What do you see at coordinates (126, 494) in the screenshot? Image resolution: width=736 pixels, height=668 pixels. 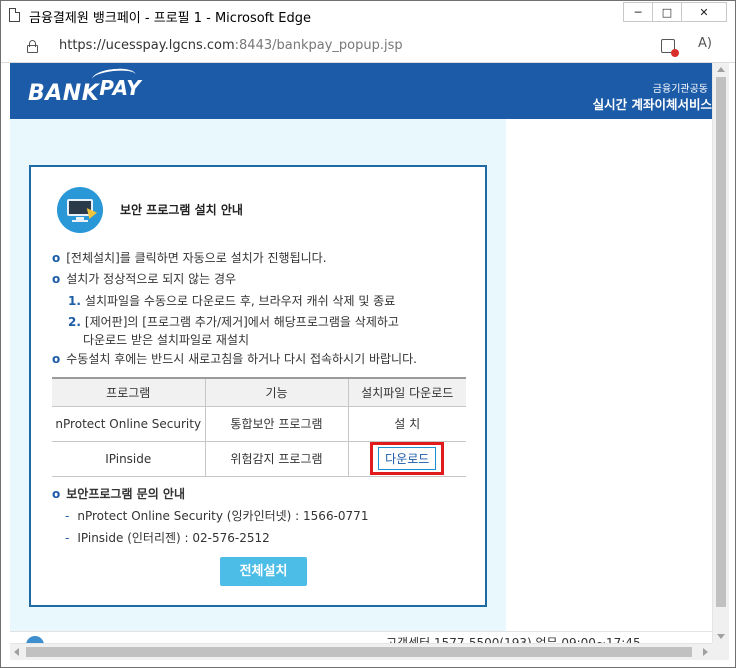 I see `contact-title-text: 보안프로그램 문의 안내` at bounding box center [126, 494].